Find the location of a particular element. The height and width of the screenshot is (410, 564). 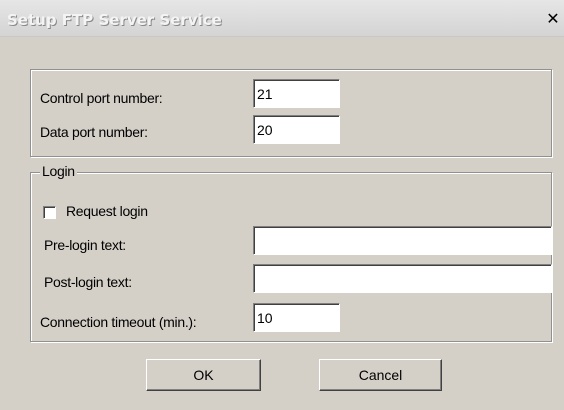

connection-timeout-label: Connection timeout (min.): is located at coordinates (118, 322).